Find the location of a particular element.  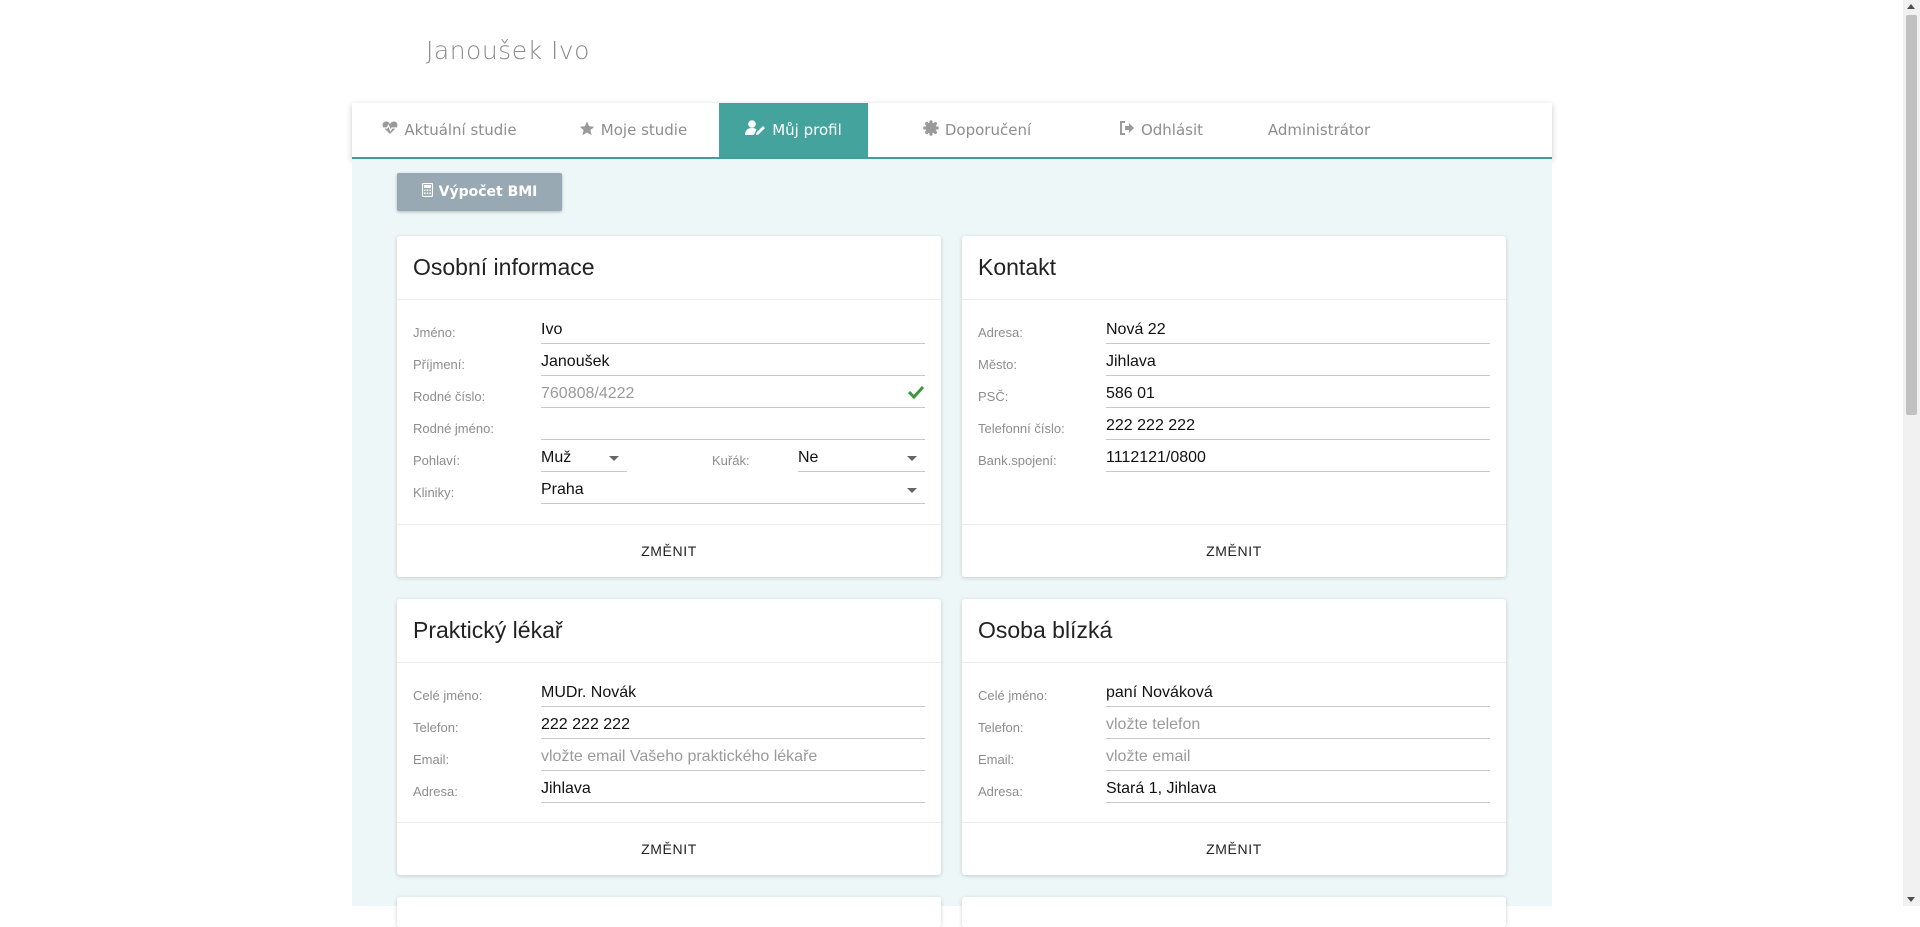

smoker-value: Ne is located at coordinates (808, 457).